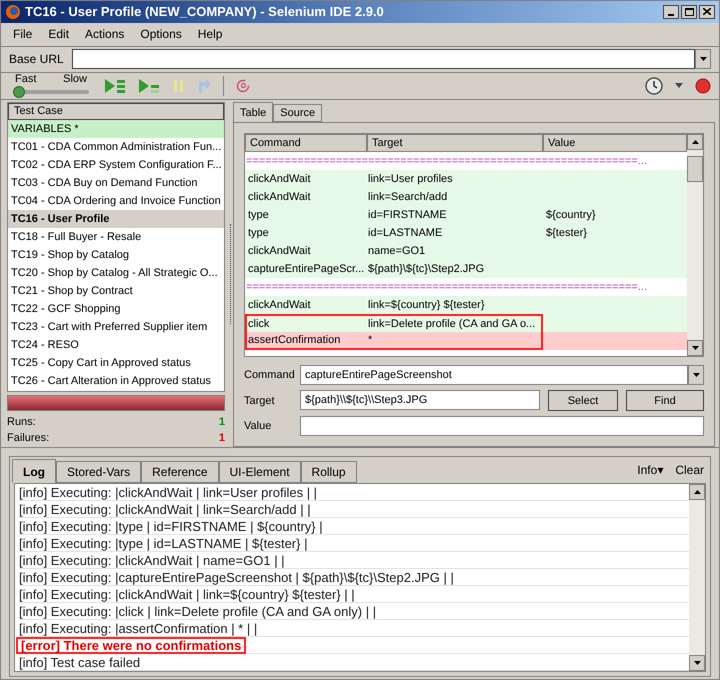 This screenshot has height=680, width=720. I want to click on base-url-field, so click(383, 59).